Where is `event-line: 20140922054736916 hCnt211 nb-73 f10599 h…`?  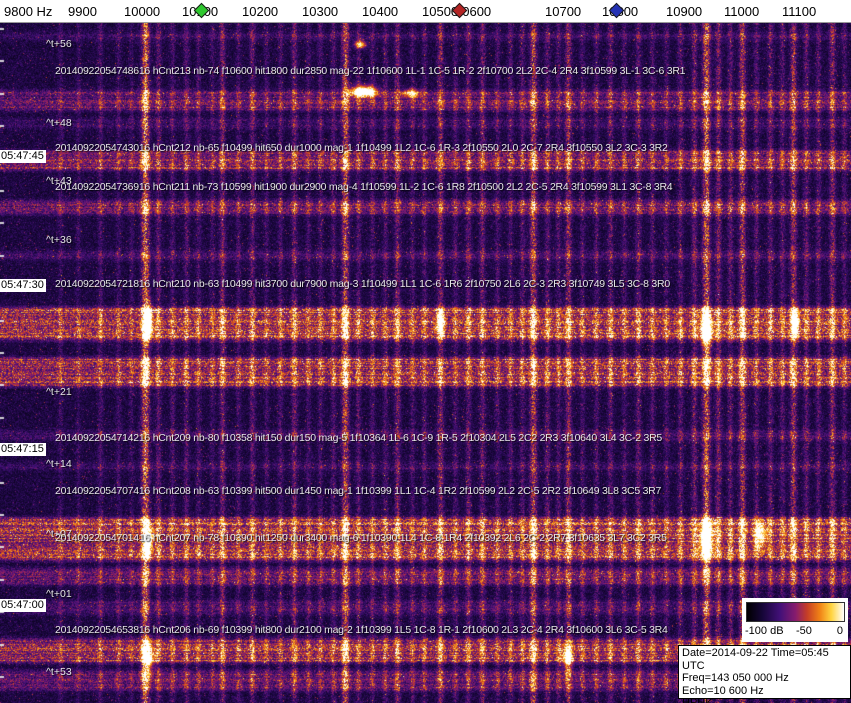
event-line: 20140922054736916 hCnt211 nb-73 f10599 h… is located at coordinates (364, 187).